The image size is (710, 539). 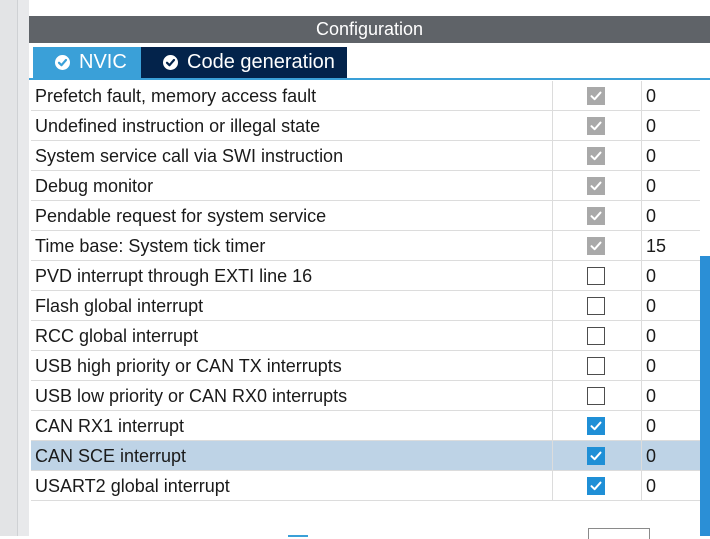 What do you see at coordinates (365, 276) in the screenshot?
I see `table-row: PVD interrupt through EXTI line 16 0` at bounding box center [365, 276].